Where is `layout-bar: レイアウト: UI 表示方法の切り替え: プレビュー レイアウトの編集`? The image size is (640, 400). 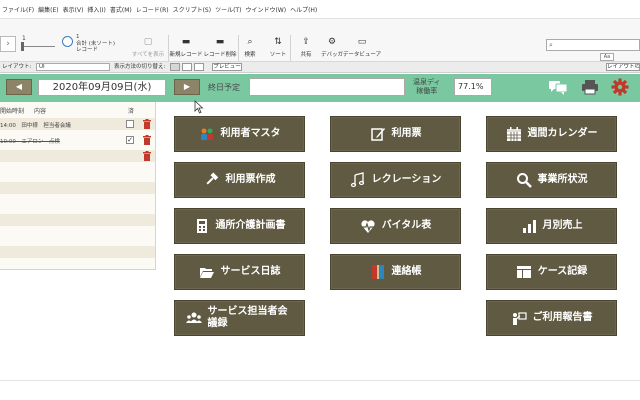
layout-bar: レイアウト: UI 表示方法の切り替え: プレビュー レイアウトの編集 is located at coordinates (320, 67).